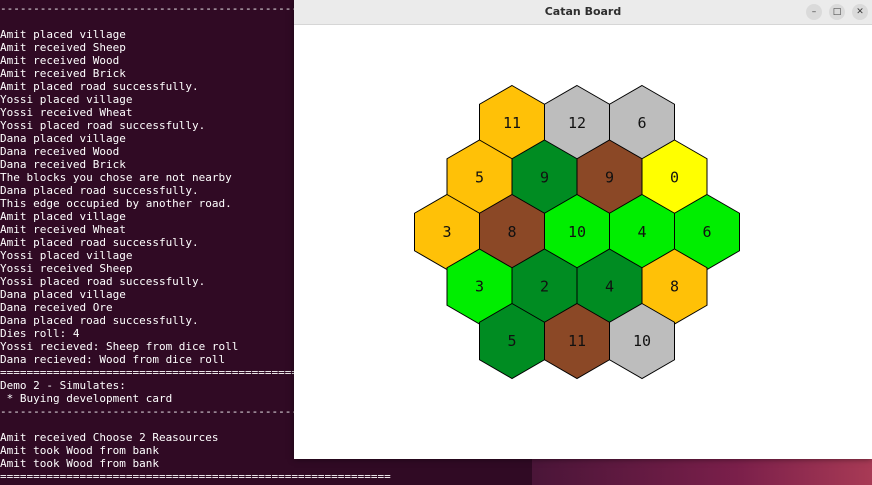 The width and height of the screenshot is (872, 485). I want to click on hex-number: 0, so click(674, 178).